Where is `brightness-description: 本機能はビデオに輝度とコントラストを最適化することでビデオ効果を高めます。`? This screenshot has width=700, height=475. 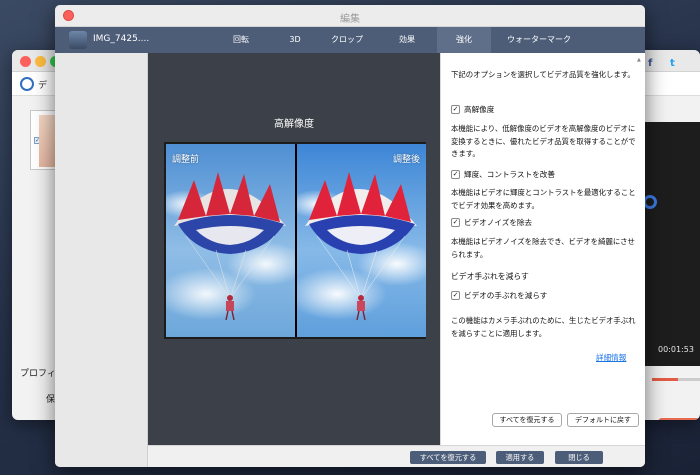 brightness-description: 本機能はビデオに輝度とコントラストを最適化することでビデオ効果を高めます。 is located at coordinates (543, 199).